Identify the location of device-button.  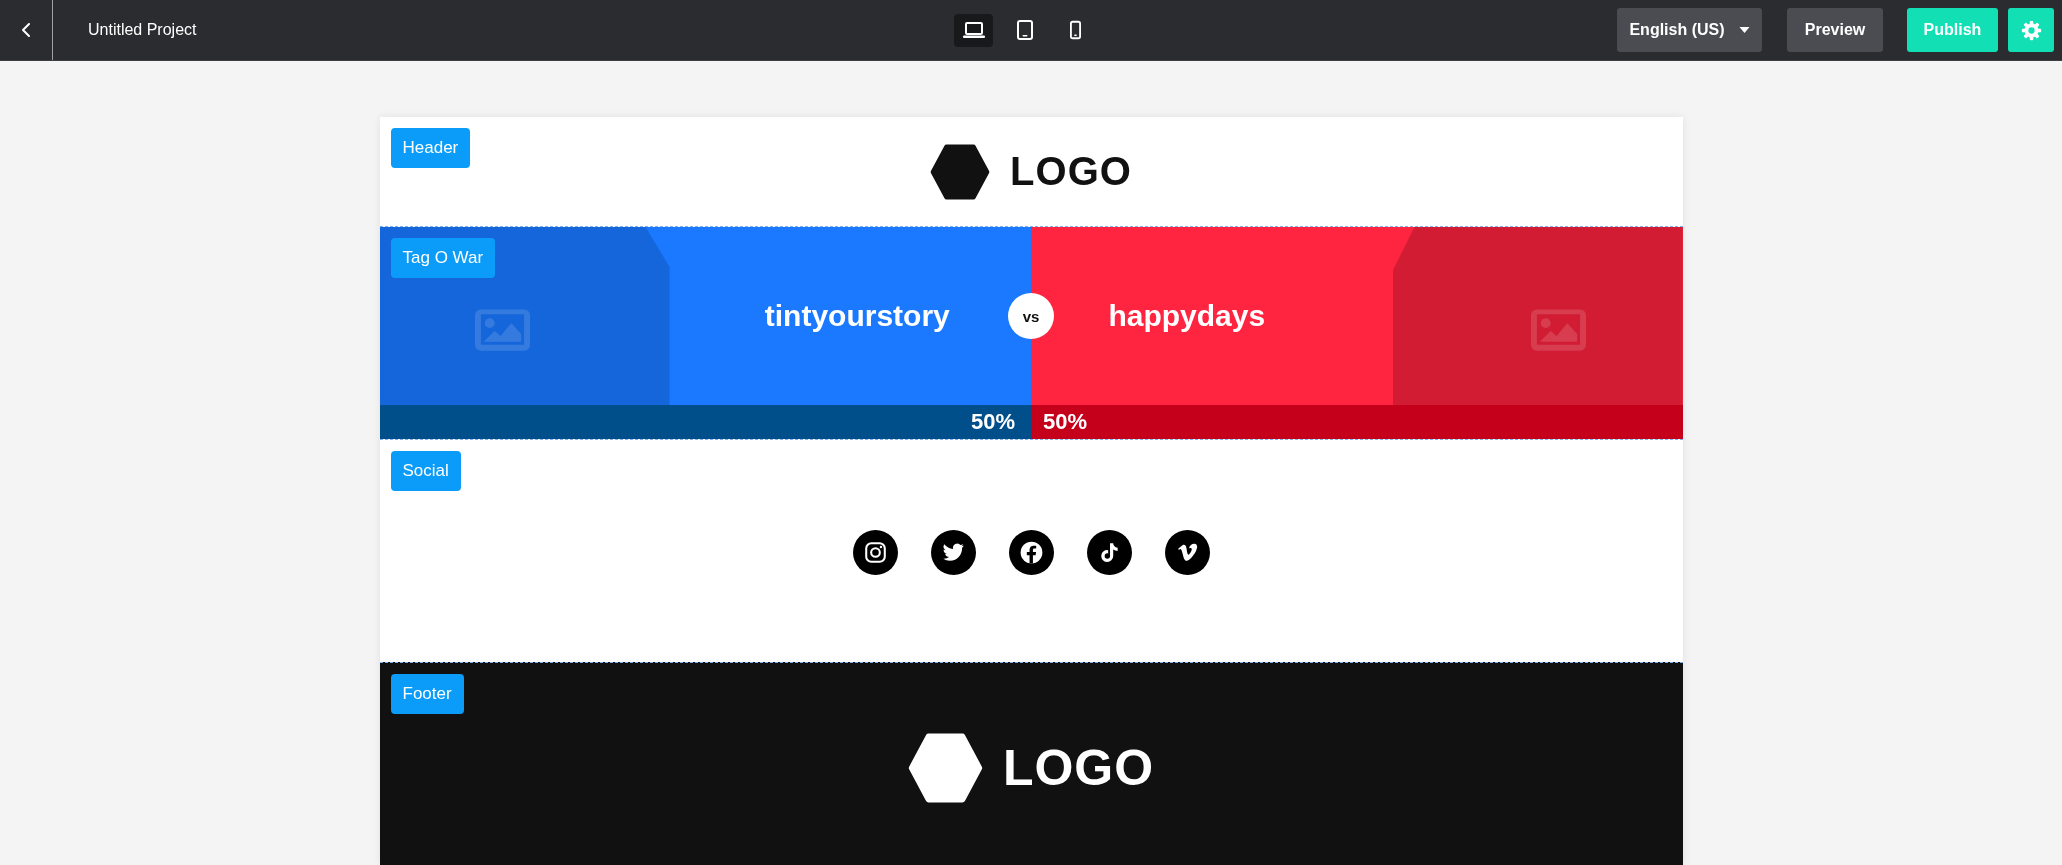
(973, 30).